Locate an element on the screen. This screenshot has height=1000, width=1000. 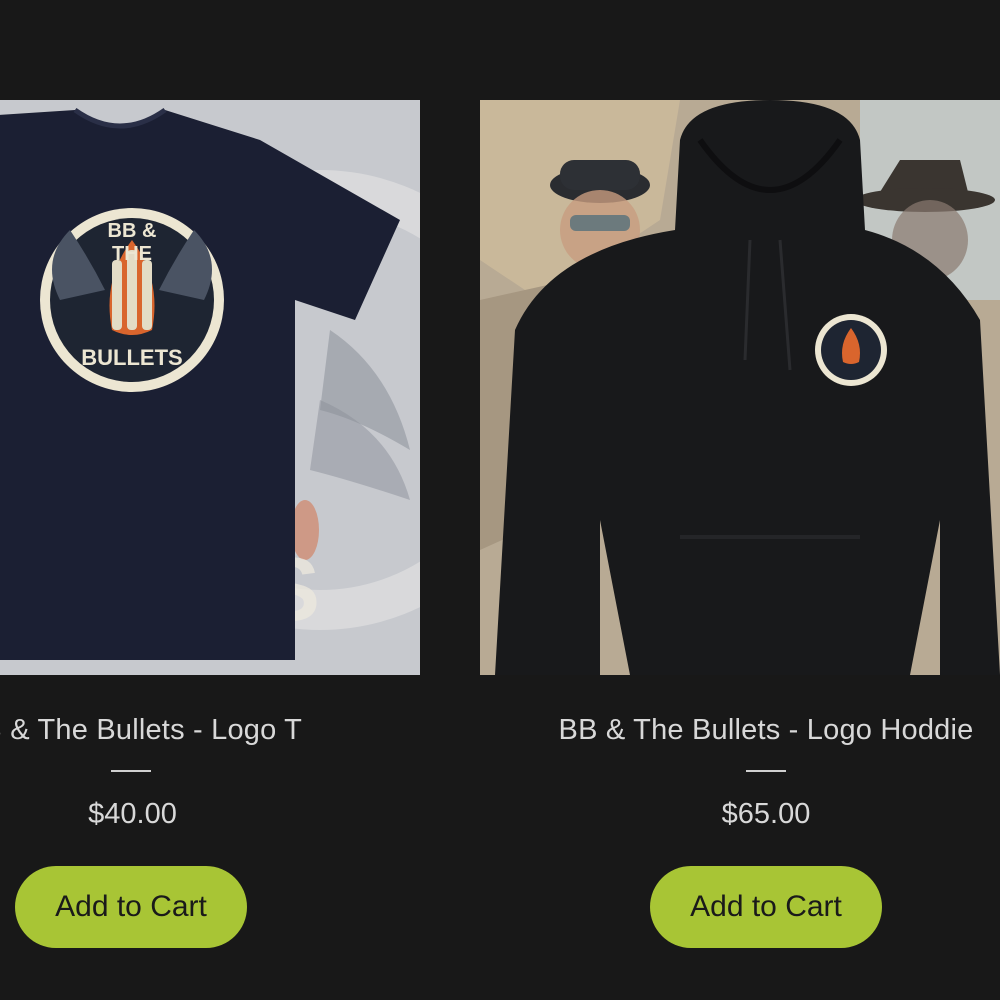
band-logo is located at coordinates (851, 350).